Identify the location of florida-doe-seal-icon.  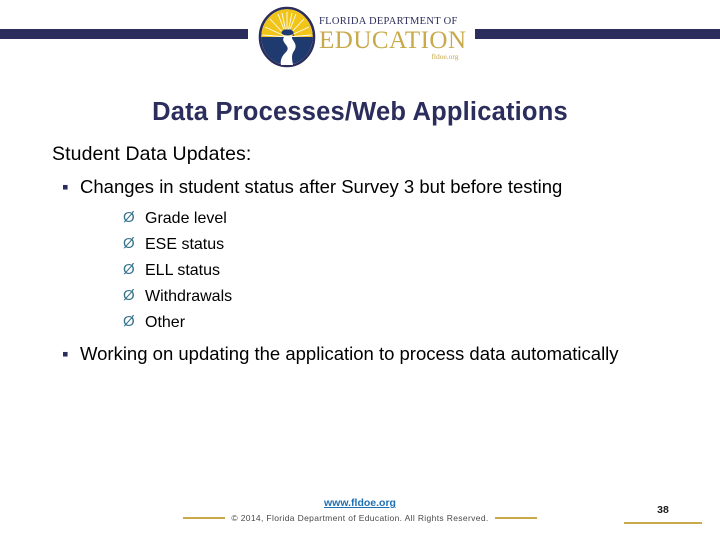
(287, 37).